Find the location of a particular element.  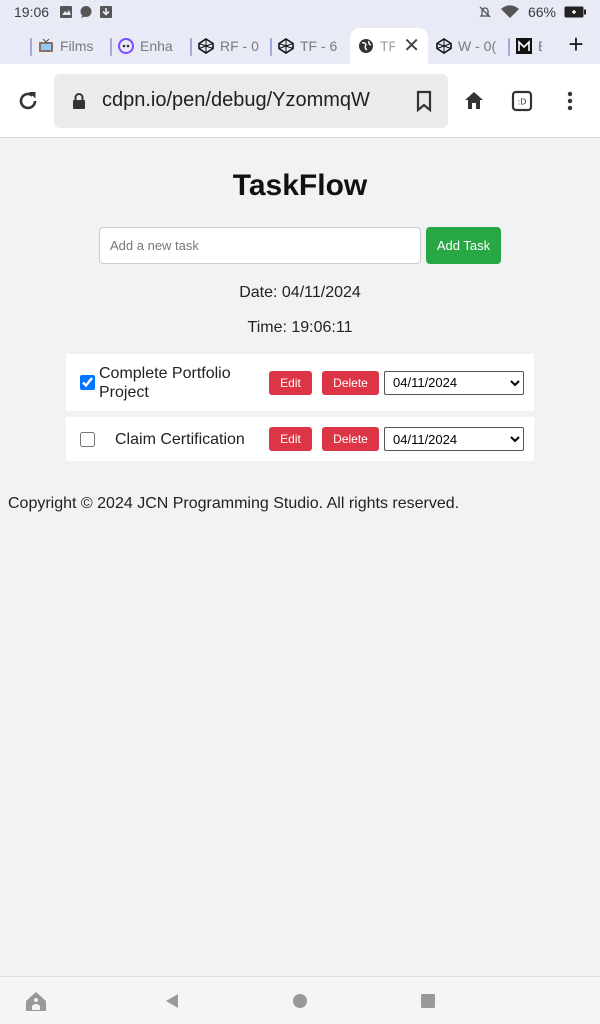

face-icon is located at coordinates (126, 46).